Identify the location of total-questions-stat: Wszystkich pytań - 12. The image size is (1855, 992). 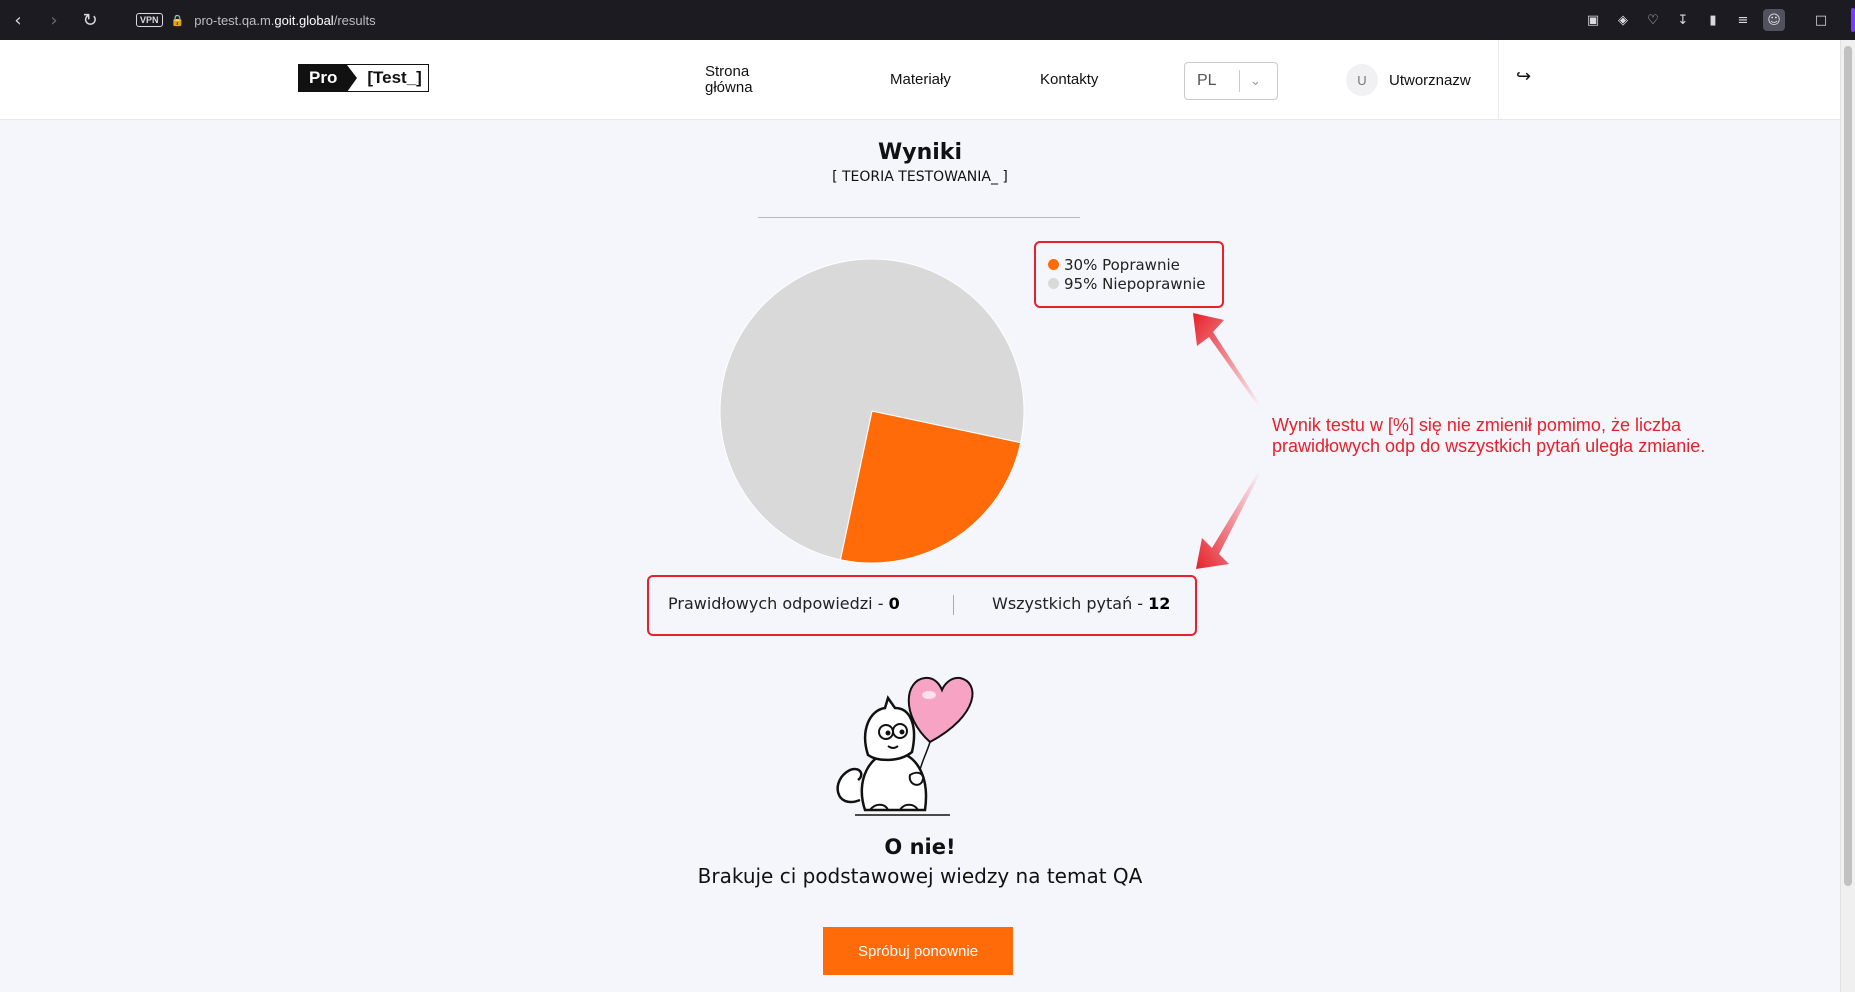
(1081, 603).